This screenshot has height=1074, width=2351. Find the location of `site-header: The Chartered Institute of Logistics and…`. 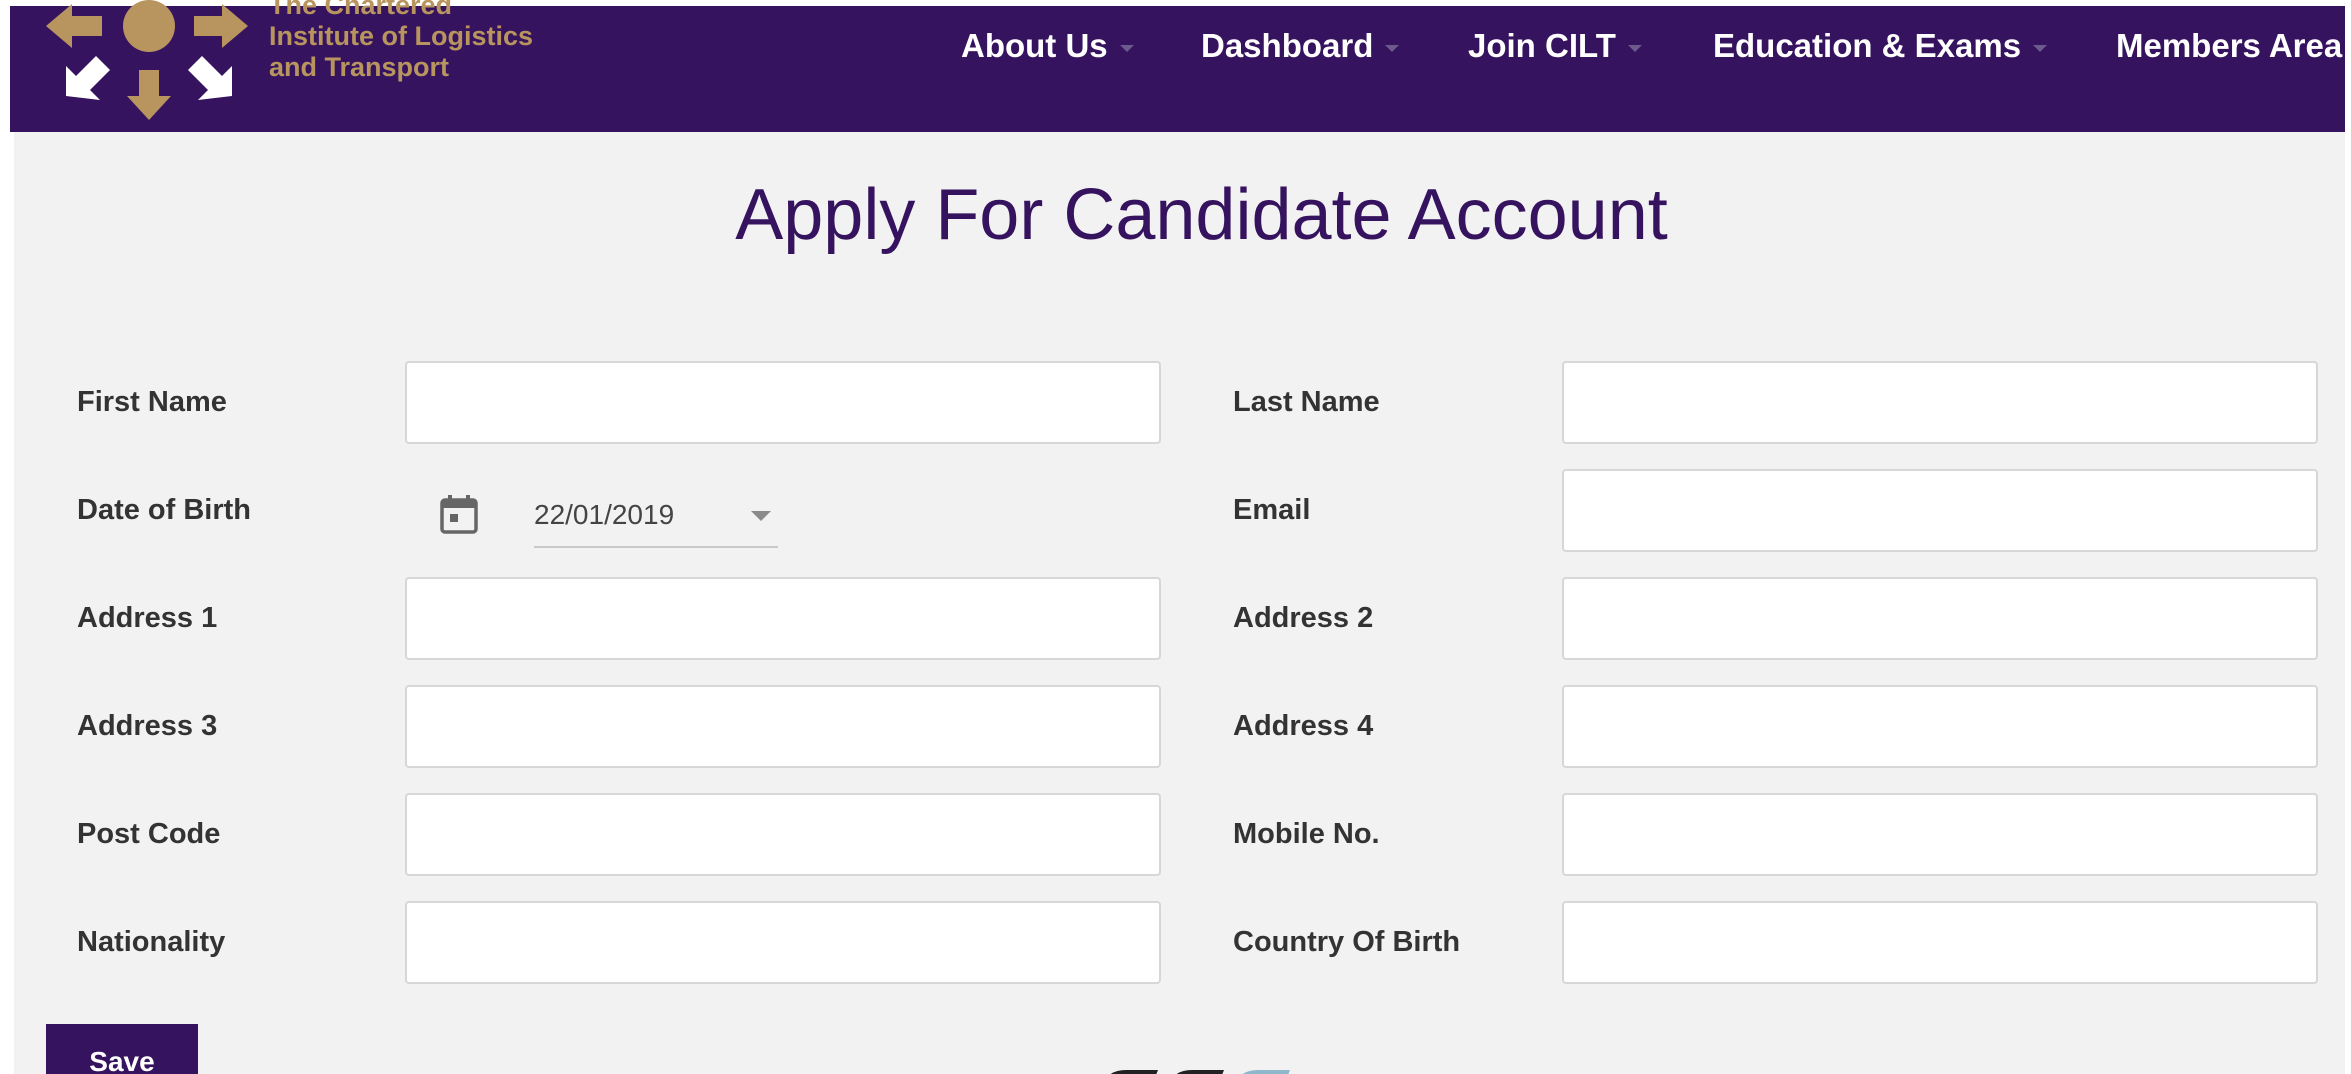

site-header: The Chartered Institute of Logistics and… is located at coordinates (1177, 66).